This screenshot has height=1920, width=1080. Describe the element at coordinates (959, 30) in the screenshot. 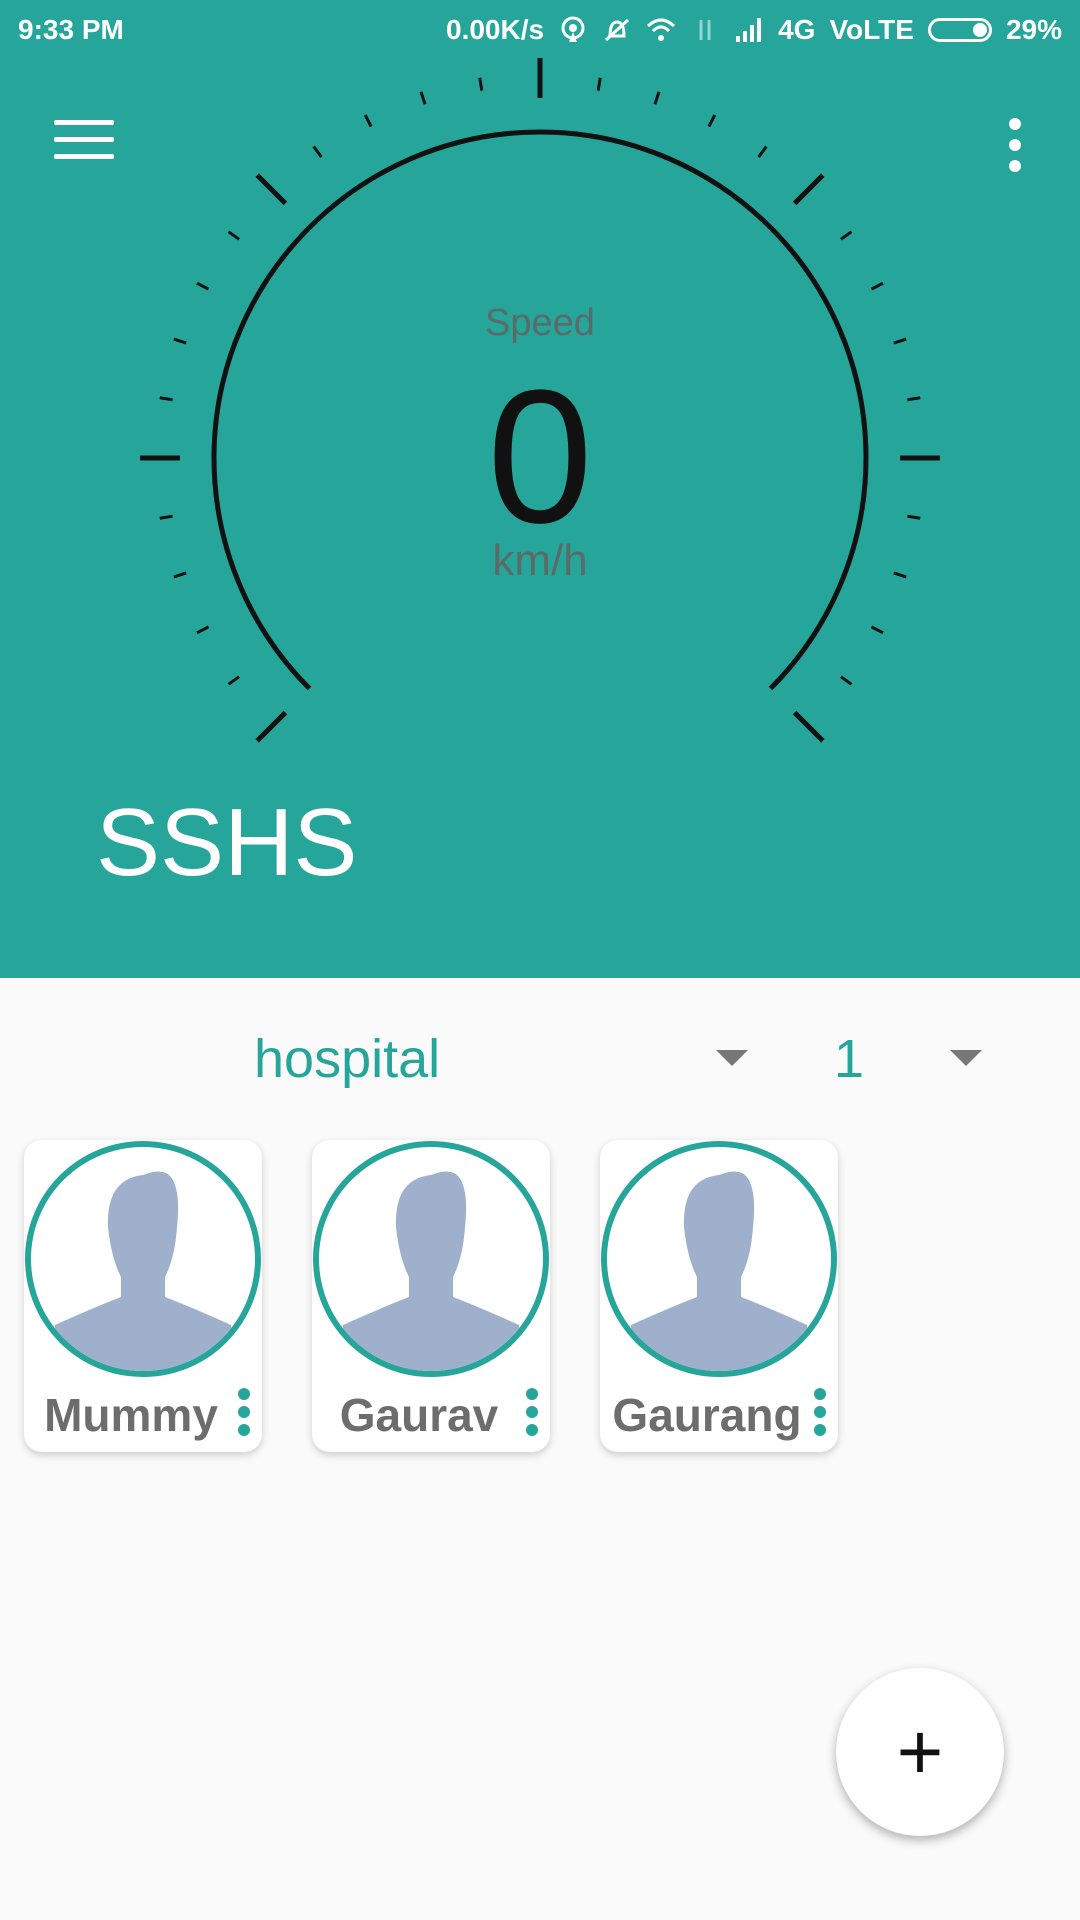

I see `battery-icon` at that location.